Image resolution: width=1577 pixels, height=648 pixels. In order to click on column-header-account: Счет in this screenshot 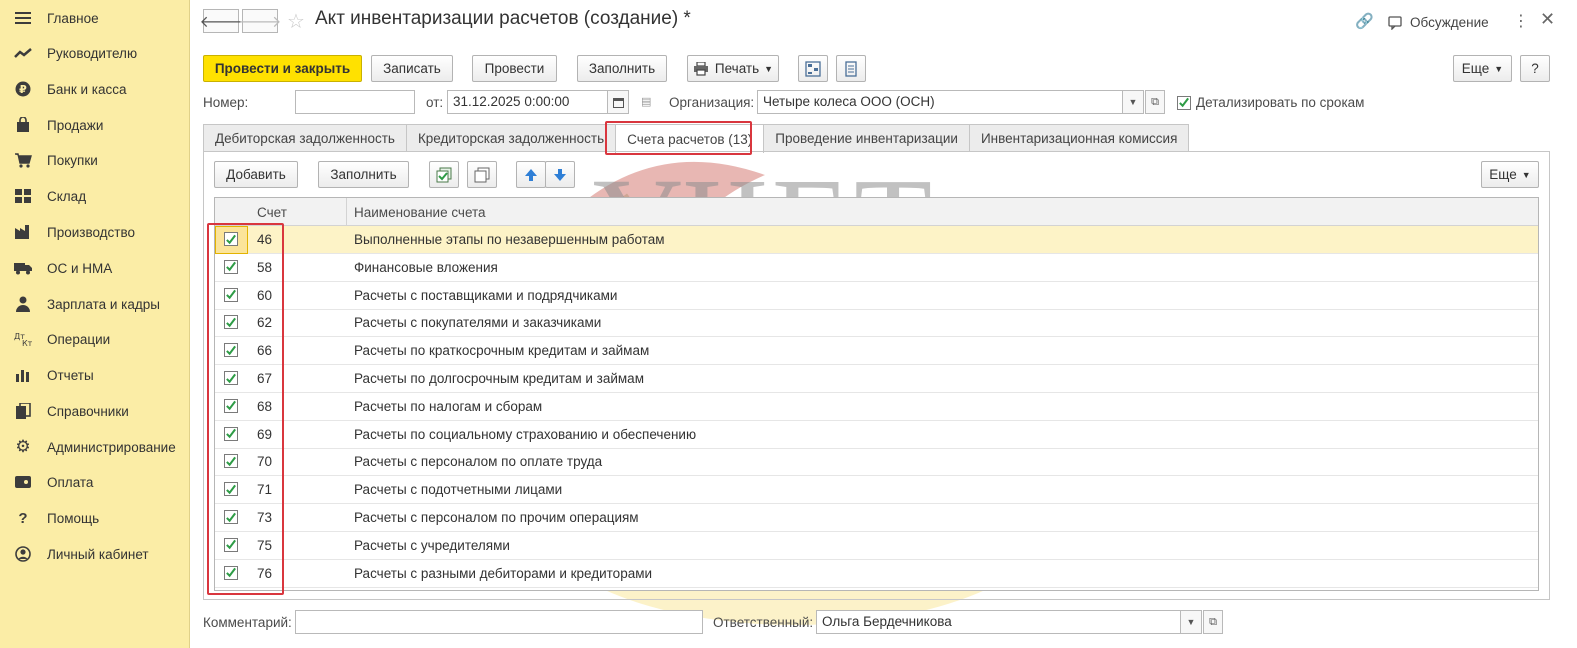, I will do `click(272, 212)`.